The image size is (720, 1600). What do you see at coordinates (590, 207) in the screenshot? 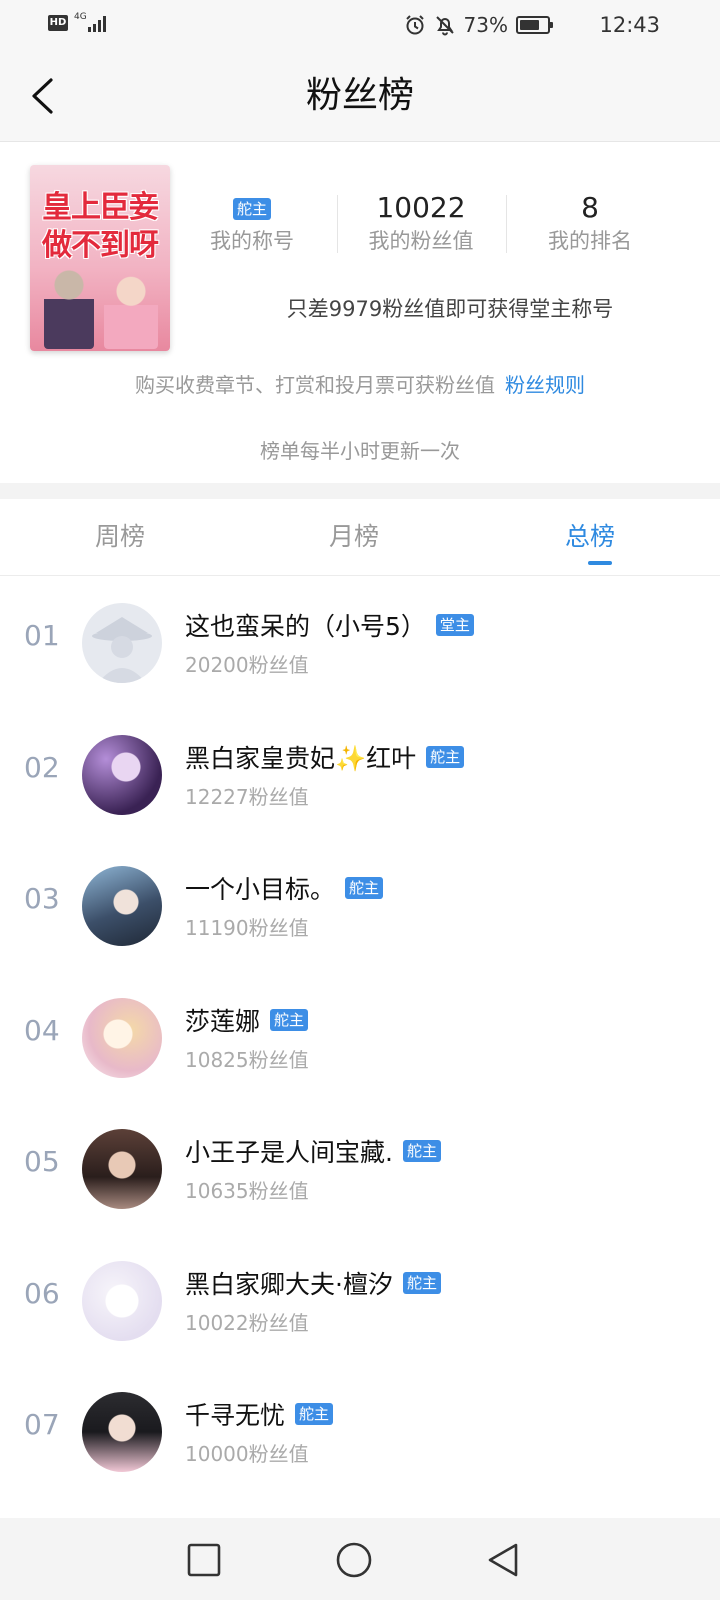
I see `my-rank: 8` at bounding box center [590, 207].